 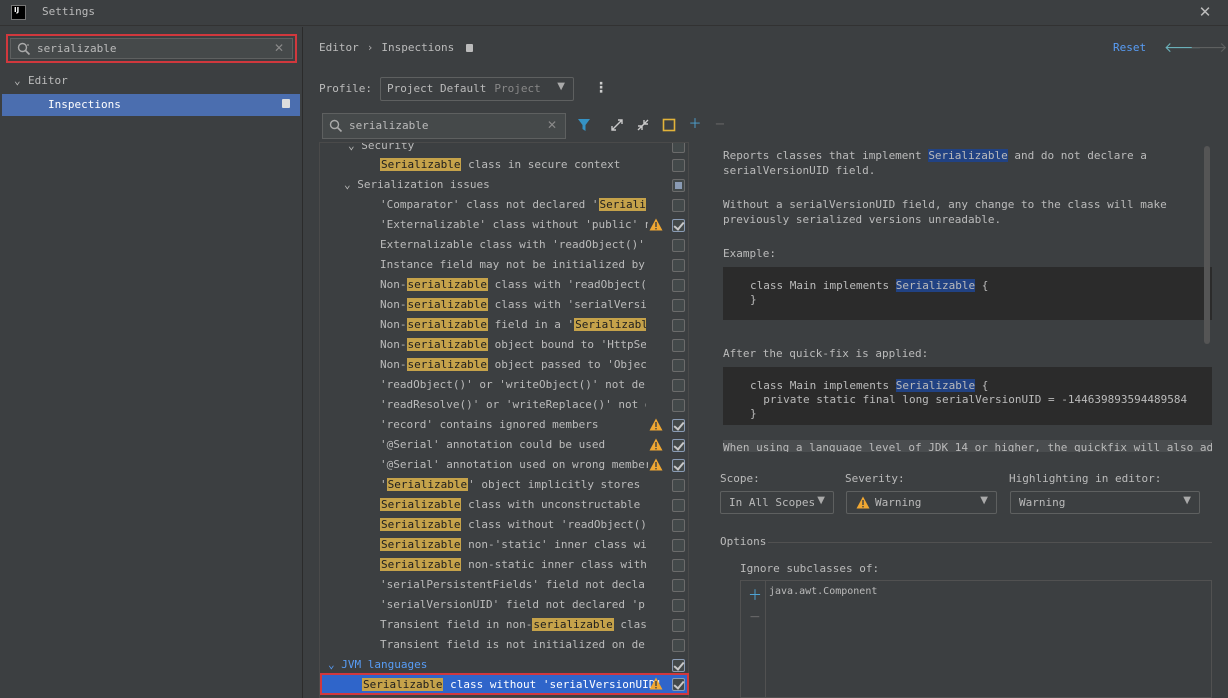 What do you see at coordinates (517, 88) in the screenshot?
I see `profile-scope: Project` at bounding box center [517, 88].